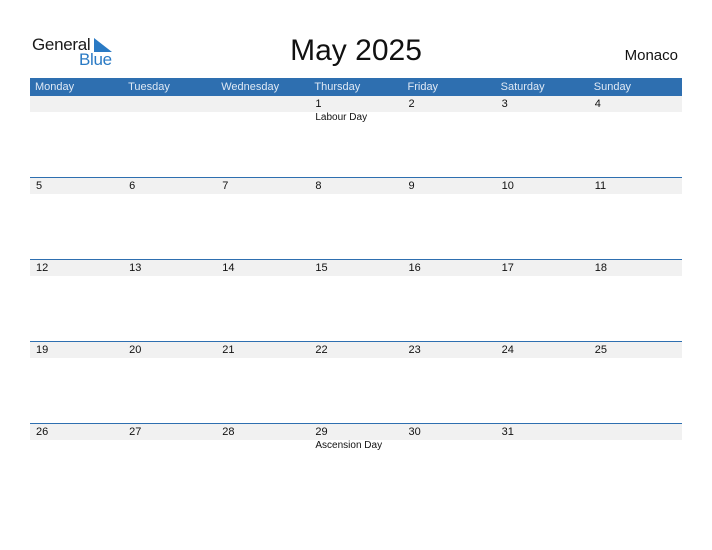 This screenshot has width=712, height=550. What do you see at coordinates (341, 117) in the screenshot?
I see `holiday-label: Labour Day` at bounding box center [341, 117].